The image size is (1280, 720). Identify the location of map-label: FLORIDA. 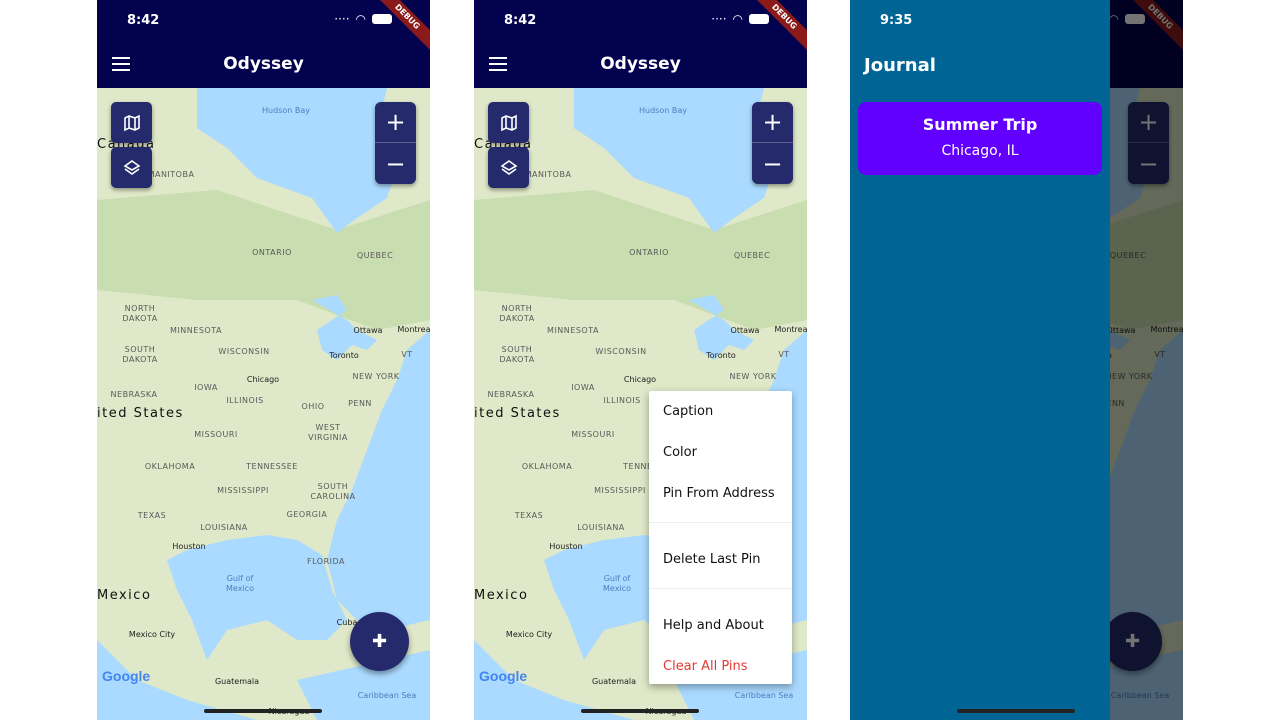
(326, 561).